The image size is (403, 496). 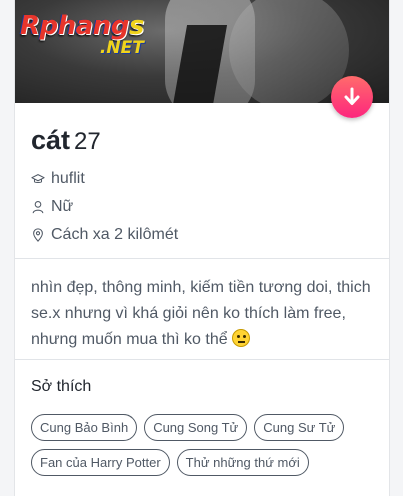 What do you see at coordinates (121, 48) in the screenshot?
I see `watermark-sub-text: .NET` at bounding box center [121, 48].